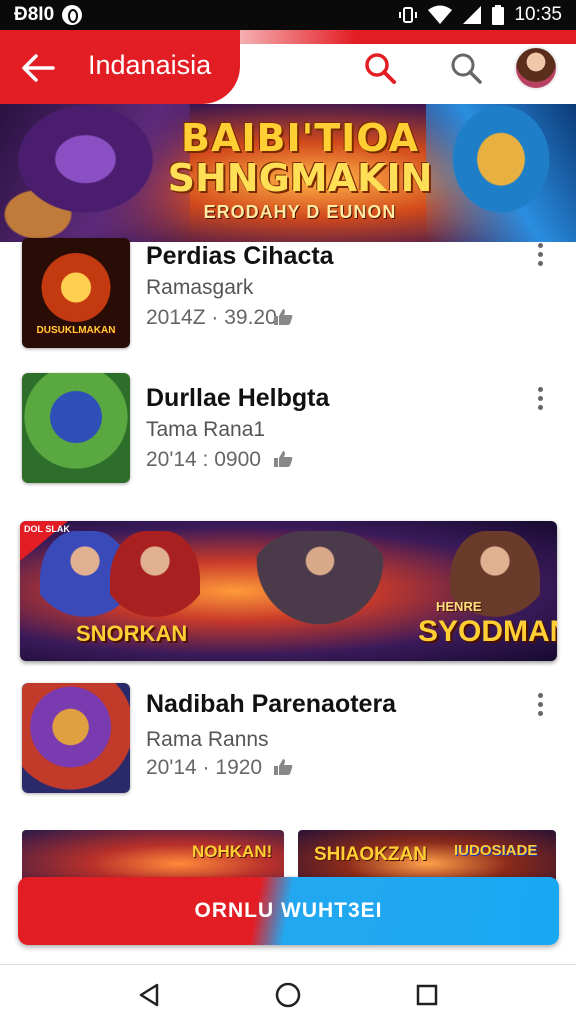  Describe the element at coordinates (232, 851) in the screenshot. I see `promo-tile-left-text: NOHKAN!` at that location.